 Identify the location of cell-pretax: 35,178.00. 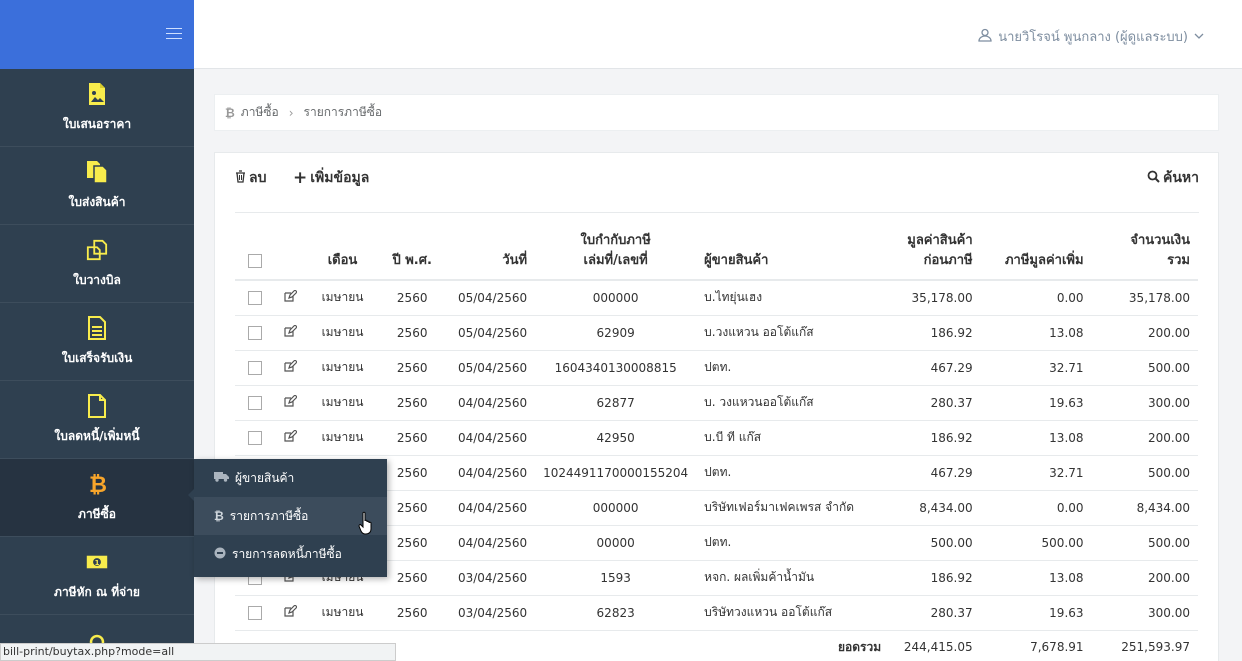
(935, 298).